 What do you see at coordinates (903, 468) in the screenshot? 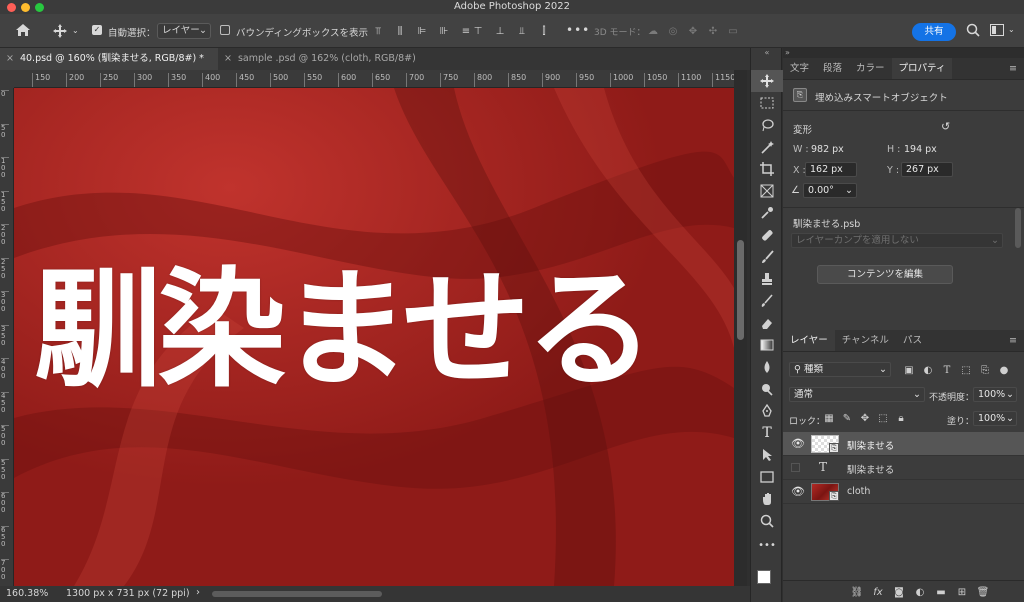
I see `layer-row-text: T 馴染ませる` at bounding box center [903, 468].